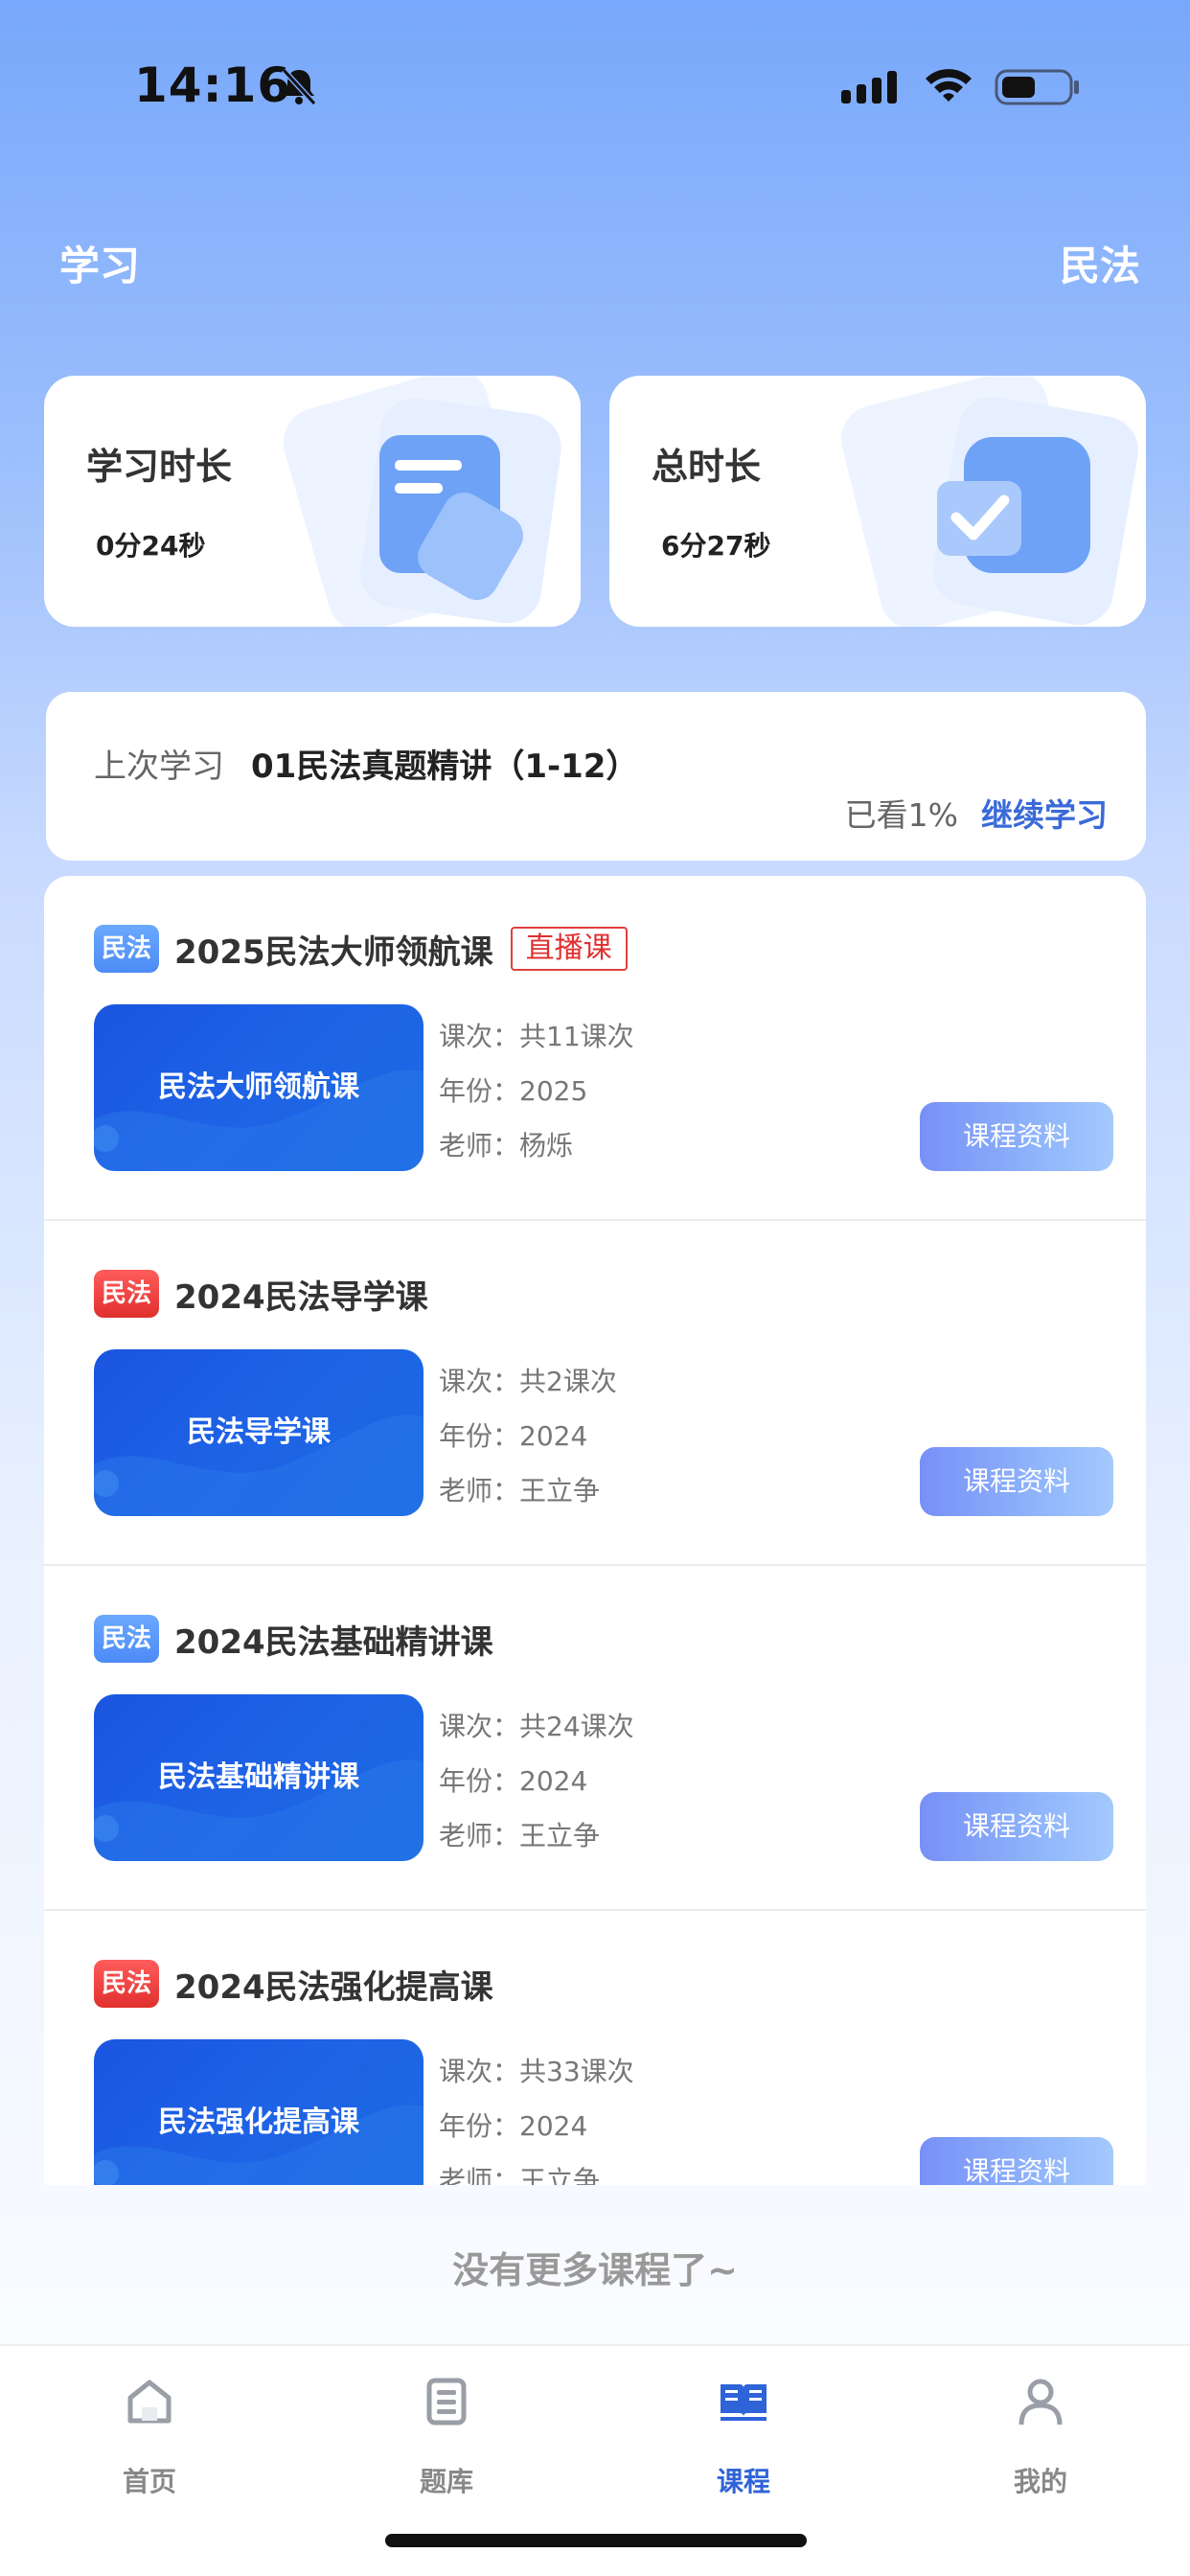  What do you see at coordinates (596, 2540) in the screenshot?
I see `home-indicator` at bounding box center [596, 2540].